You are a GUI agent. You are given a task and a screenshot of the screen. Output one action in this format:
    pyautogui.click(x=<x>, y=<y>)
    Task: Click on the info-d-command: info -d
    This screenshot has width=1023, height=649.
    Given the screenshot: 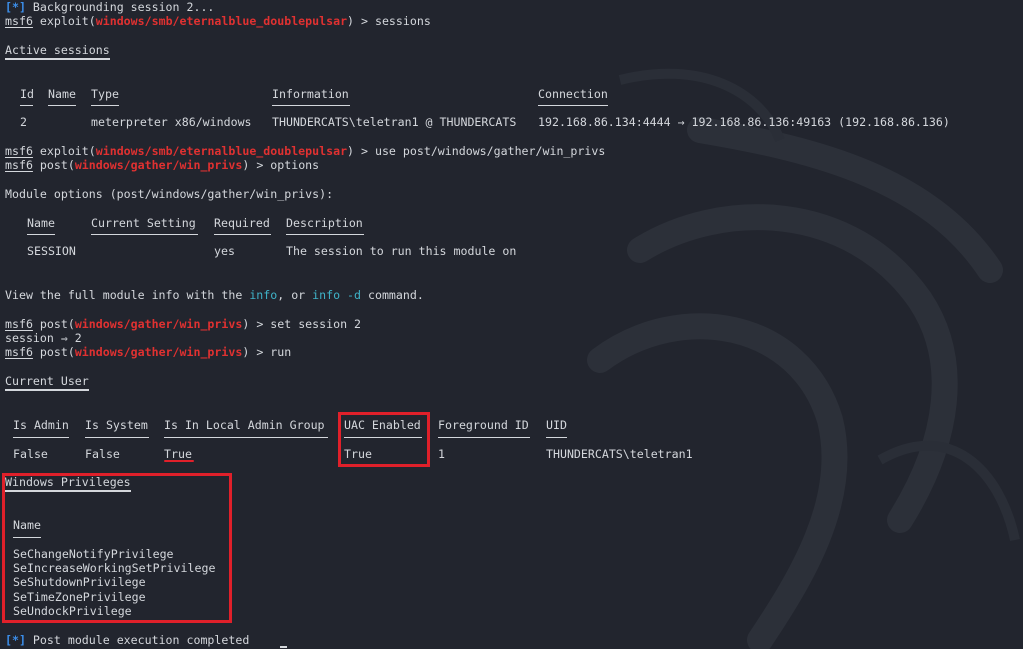 What is the action you would take?
    pyautogui.click(x=337, y=295)
    